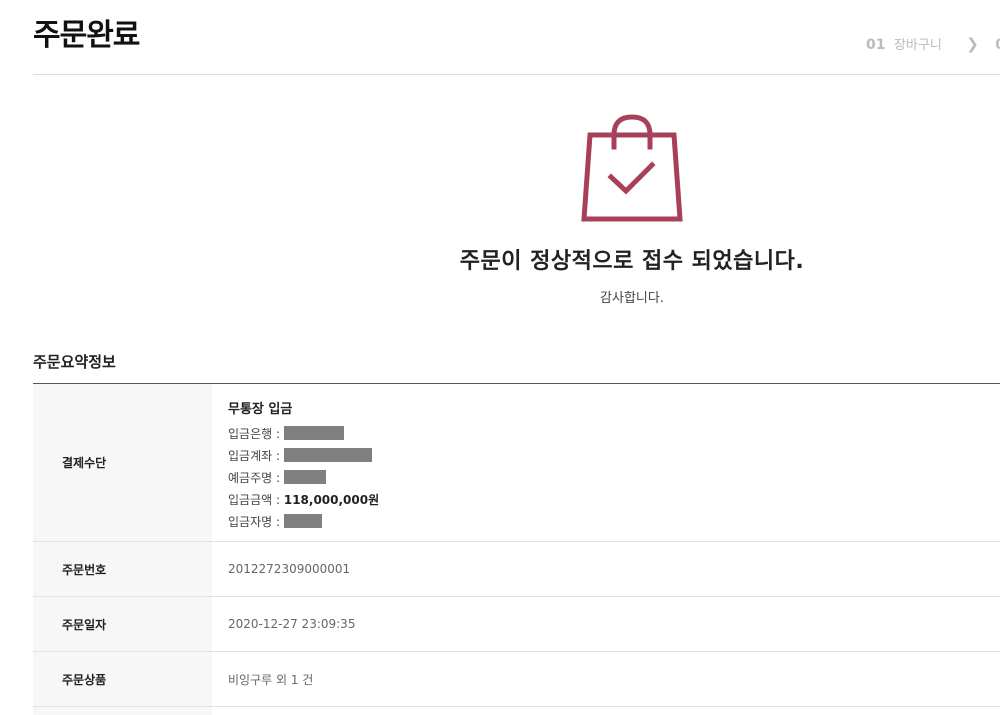 The width and height of the screenshot is (1000, 715). I want to click on amount-value: 118,000,000원, so click(331, 500).